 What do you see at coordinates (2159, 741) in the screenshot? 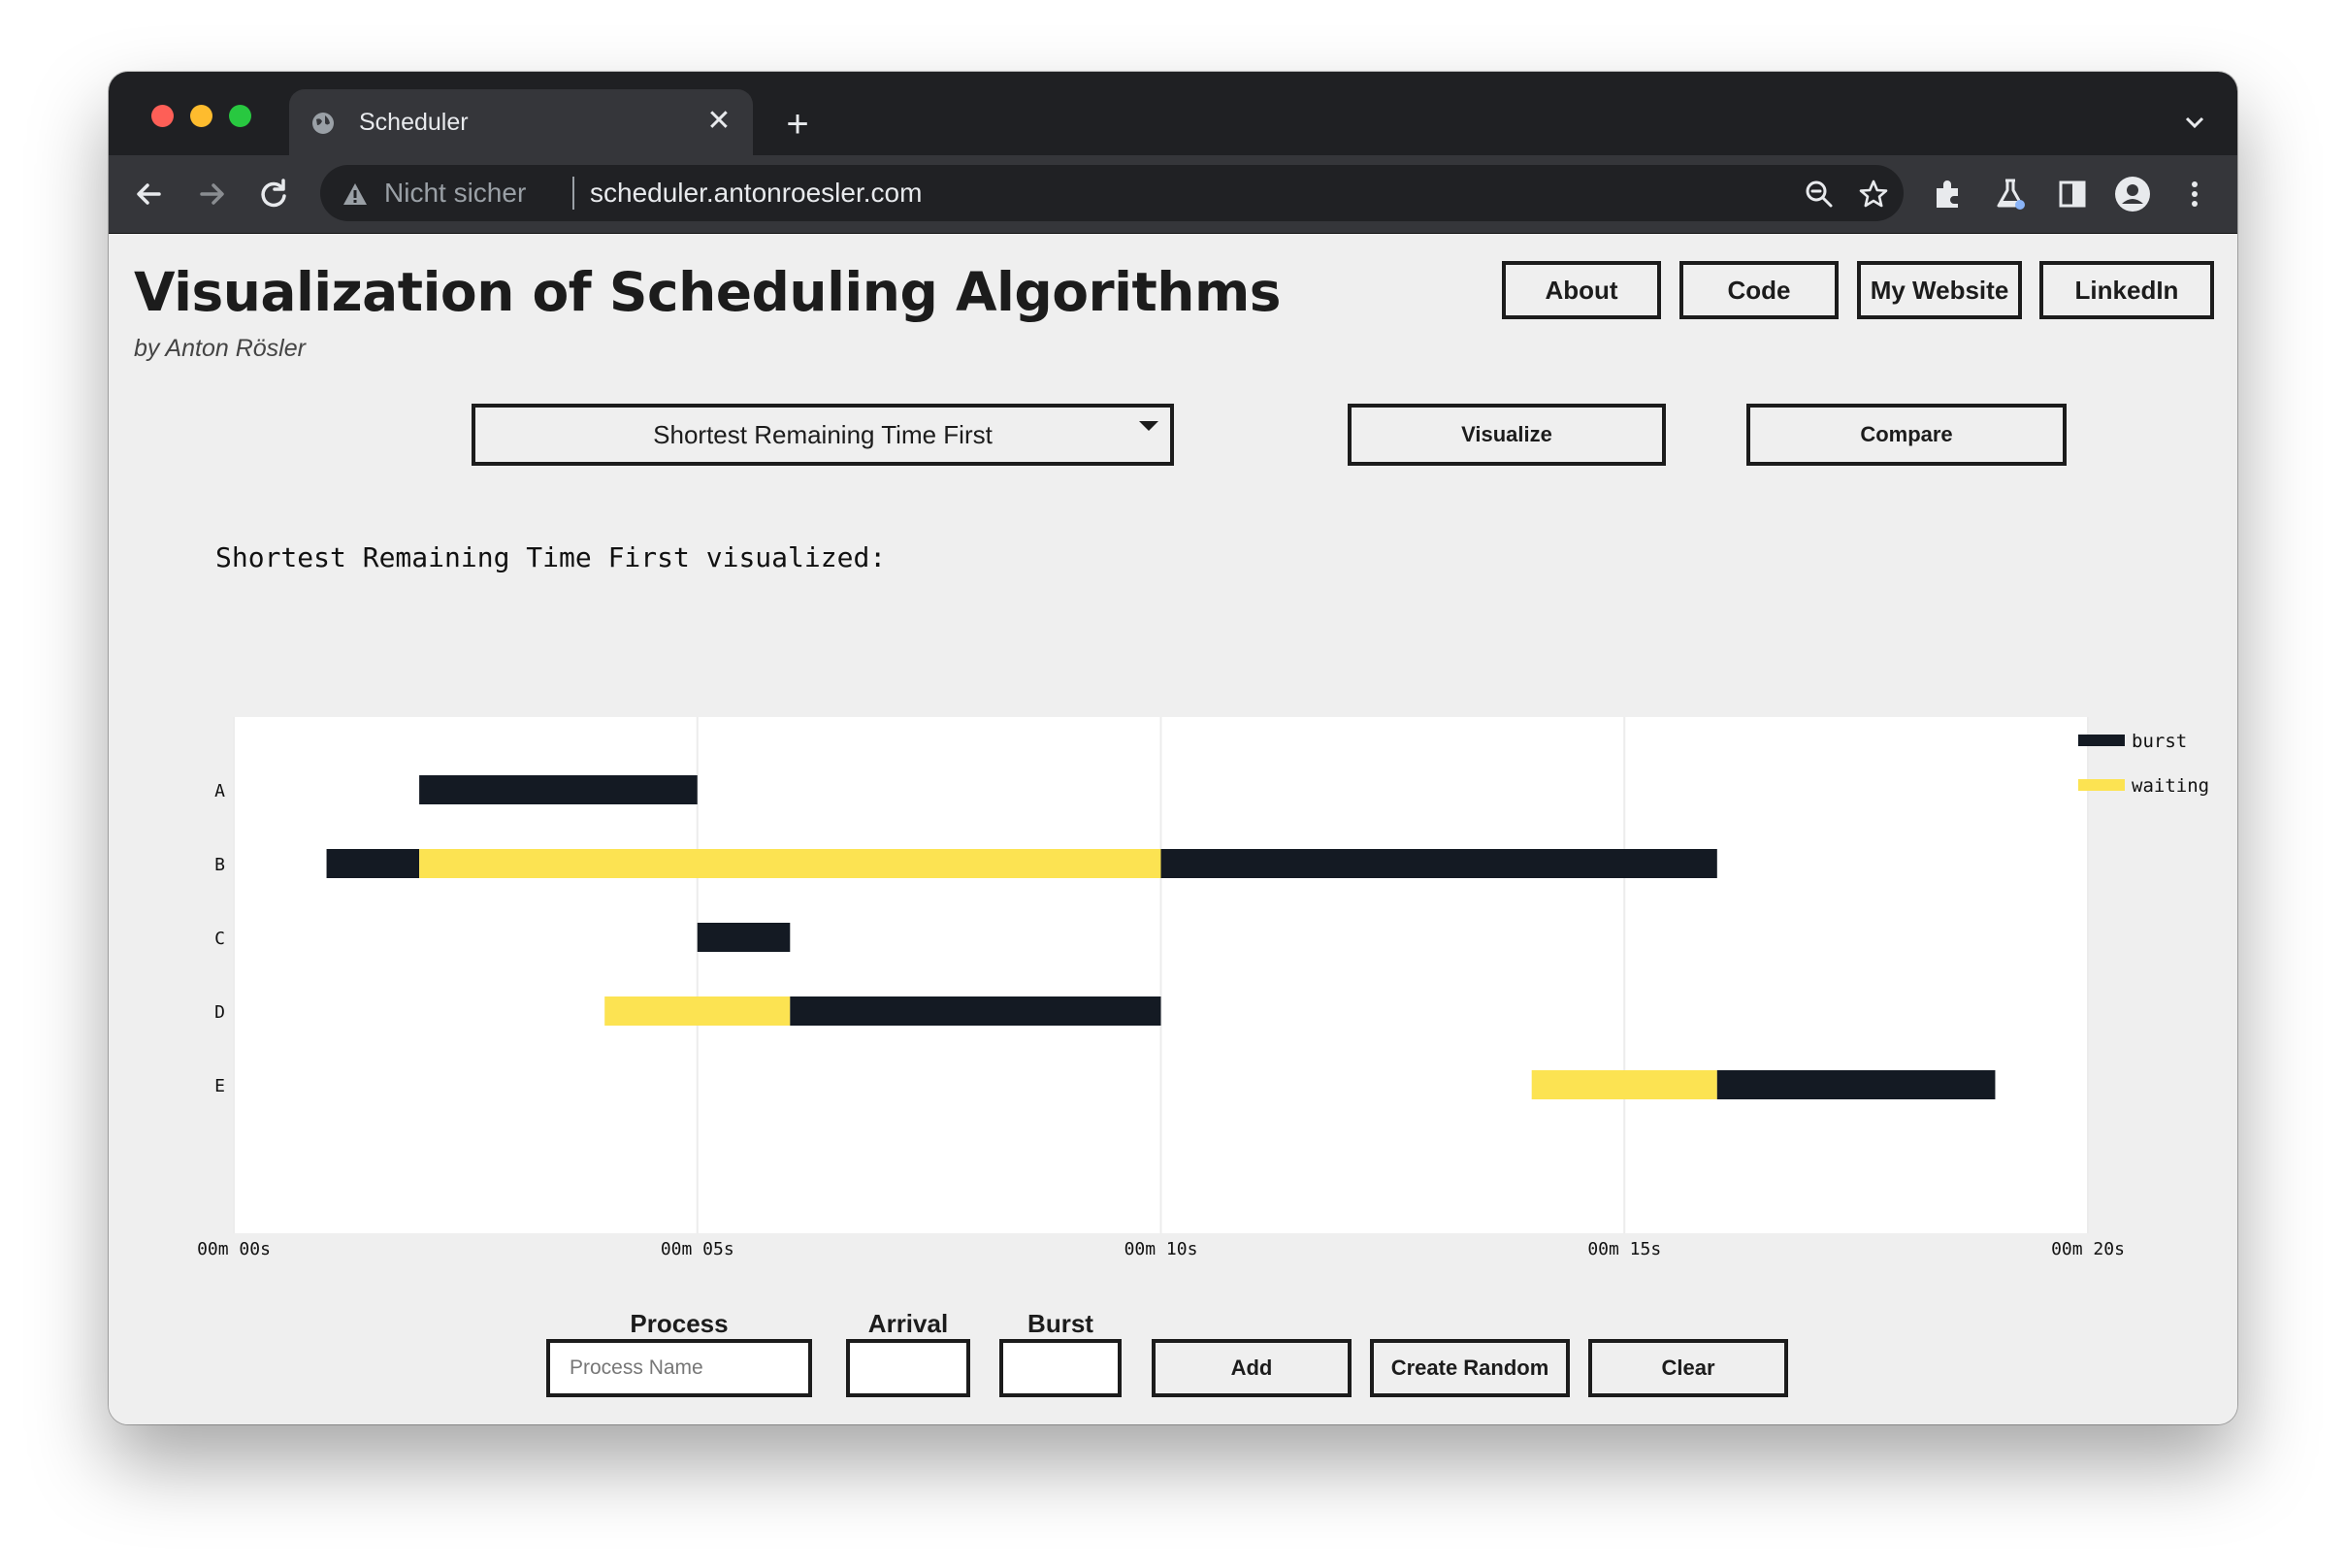
I see `legend-label: burst` at bounding box center [2159, 741].